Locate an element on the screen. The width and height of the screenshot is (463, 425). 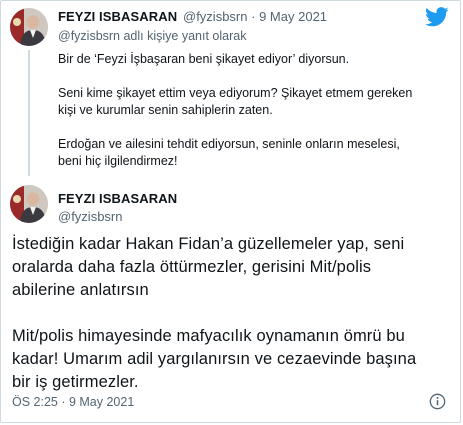
twitter-bird-icon is located at coordinates (437, 17).